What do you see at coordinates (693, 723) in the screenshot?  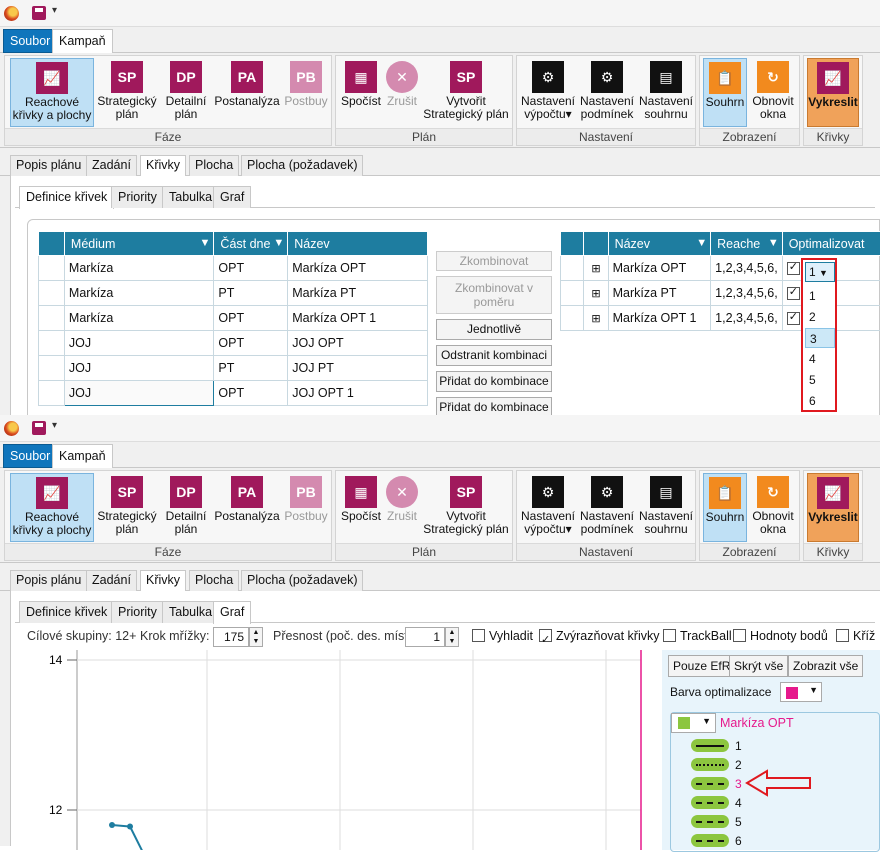 I see `curve-color-picker: ▼` at bounding box center [693, 723].